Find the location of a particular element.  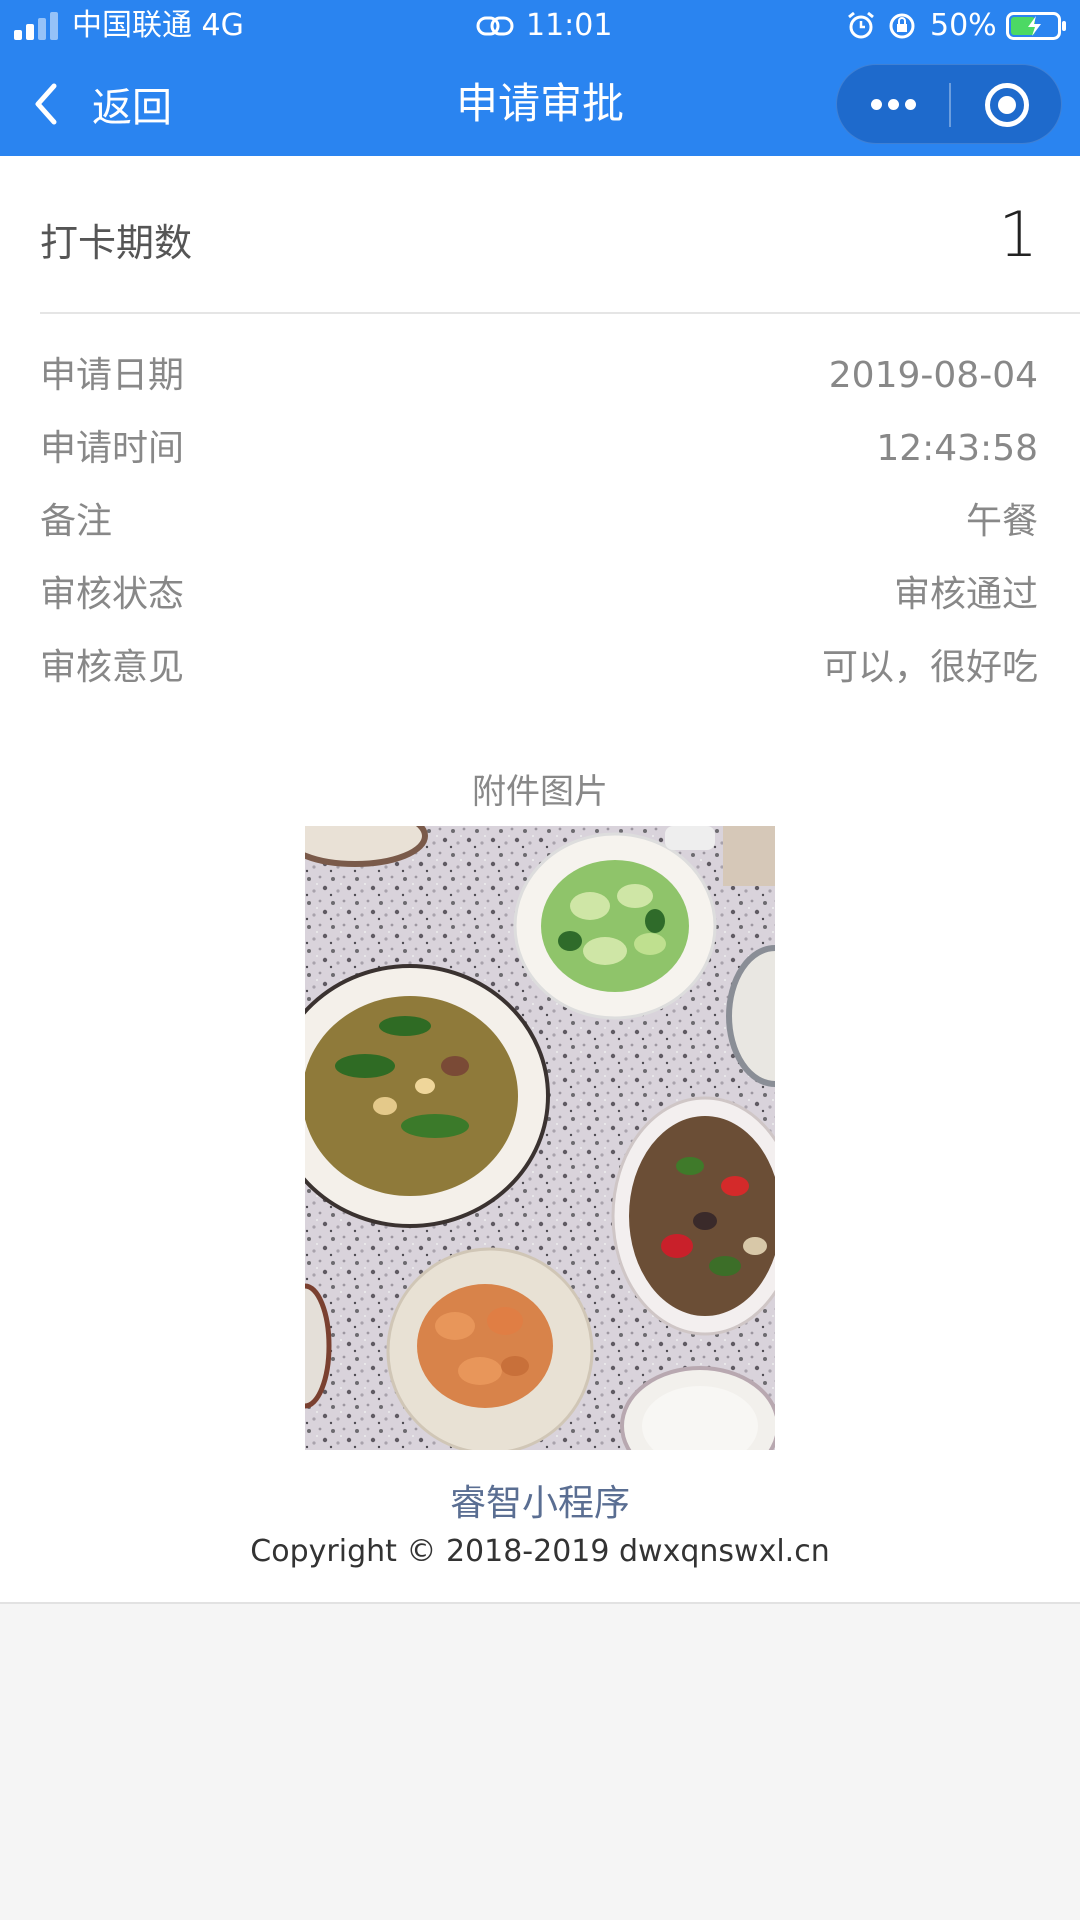

divider is located at coordinates (560, 313).